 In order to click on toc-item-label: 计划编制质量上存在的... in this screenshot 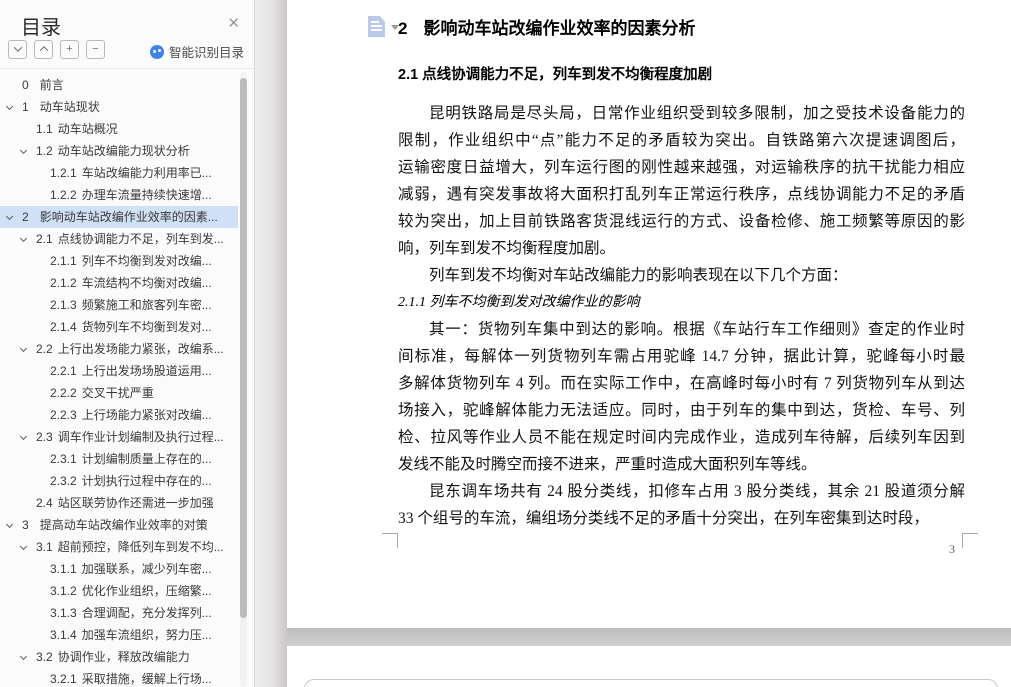, I will do `click(146, 459)`.